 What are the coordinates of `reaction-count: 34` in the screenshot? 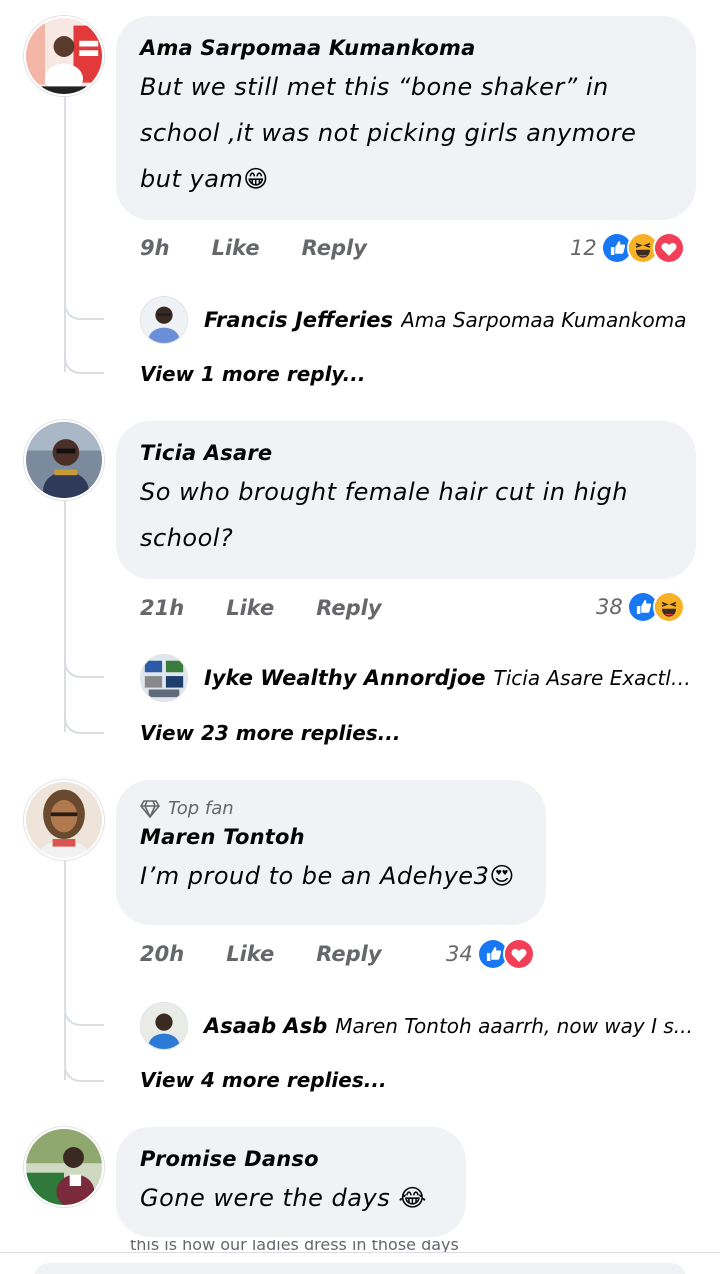 It's located at (459, 954).